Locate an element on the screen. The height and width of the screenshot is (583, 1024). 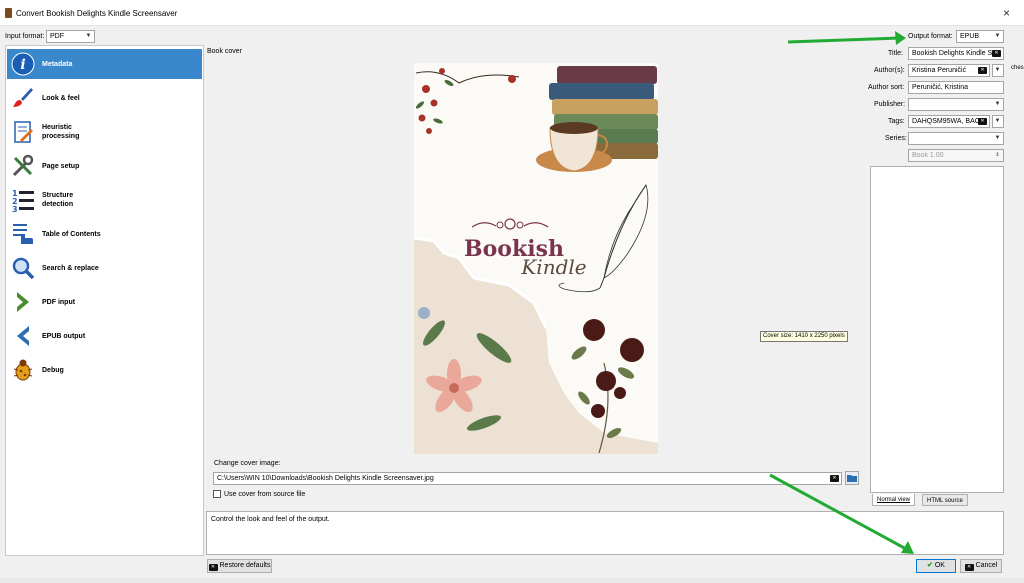
arrow-to-ok is located at coordinates (839, 512).